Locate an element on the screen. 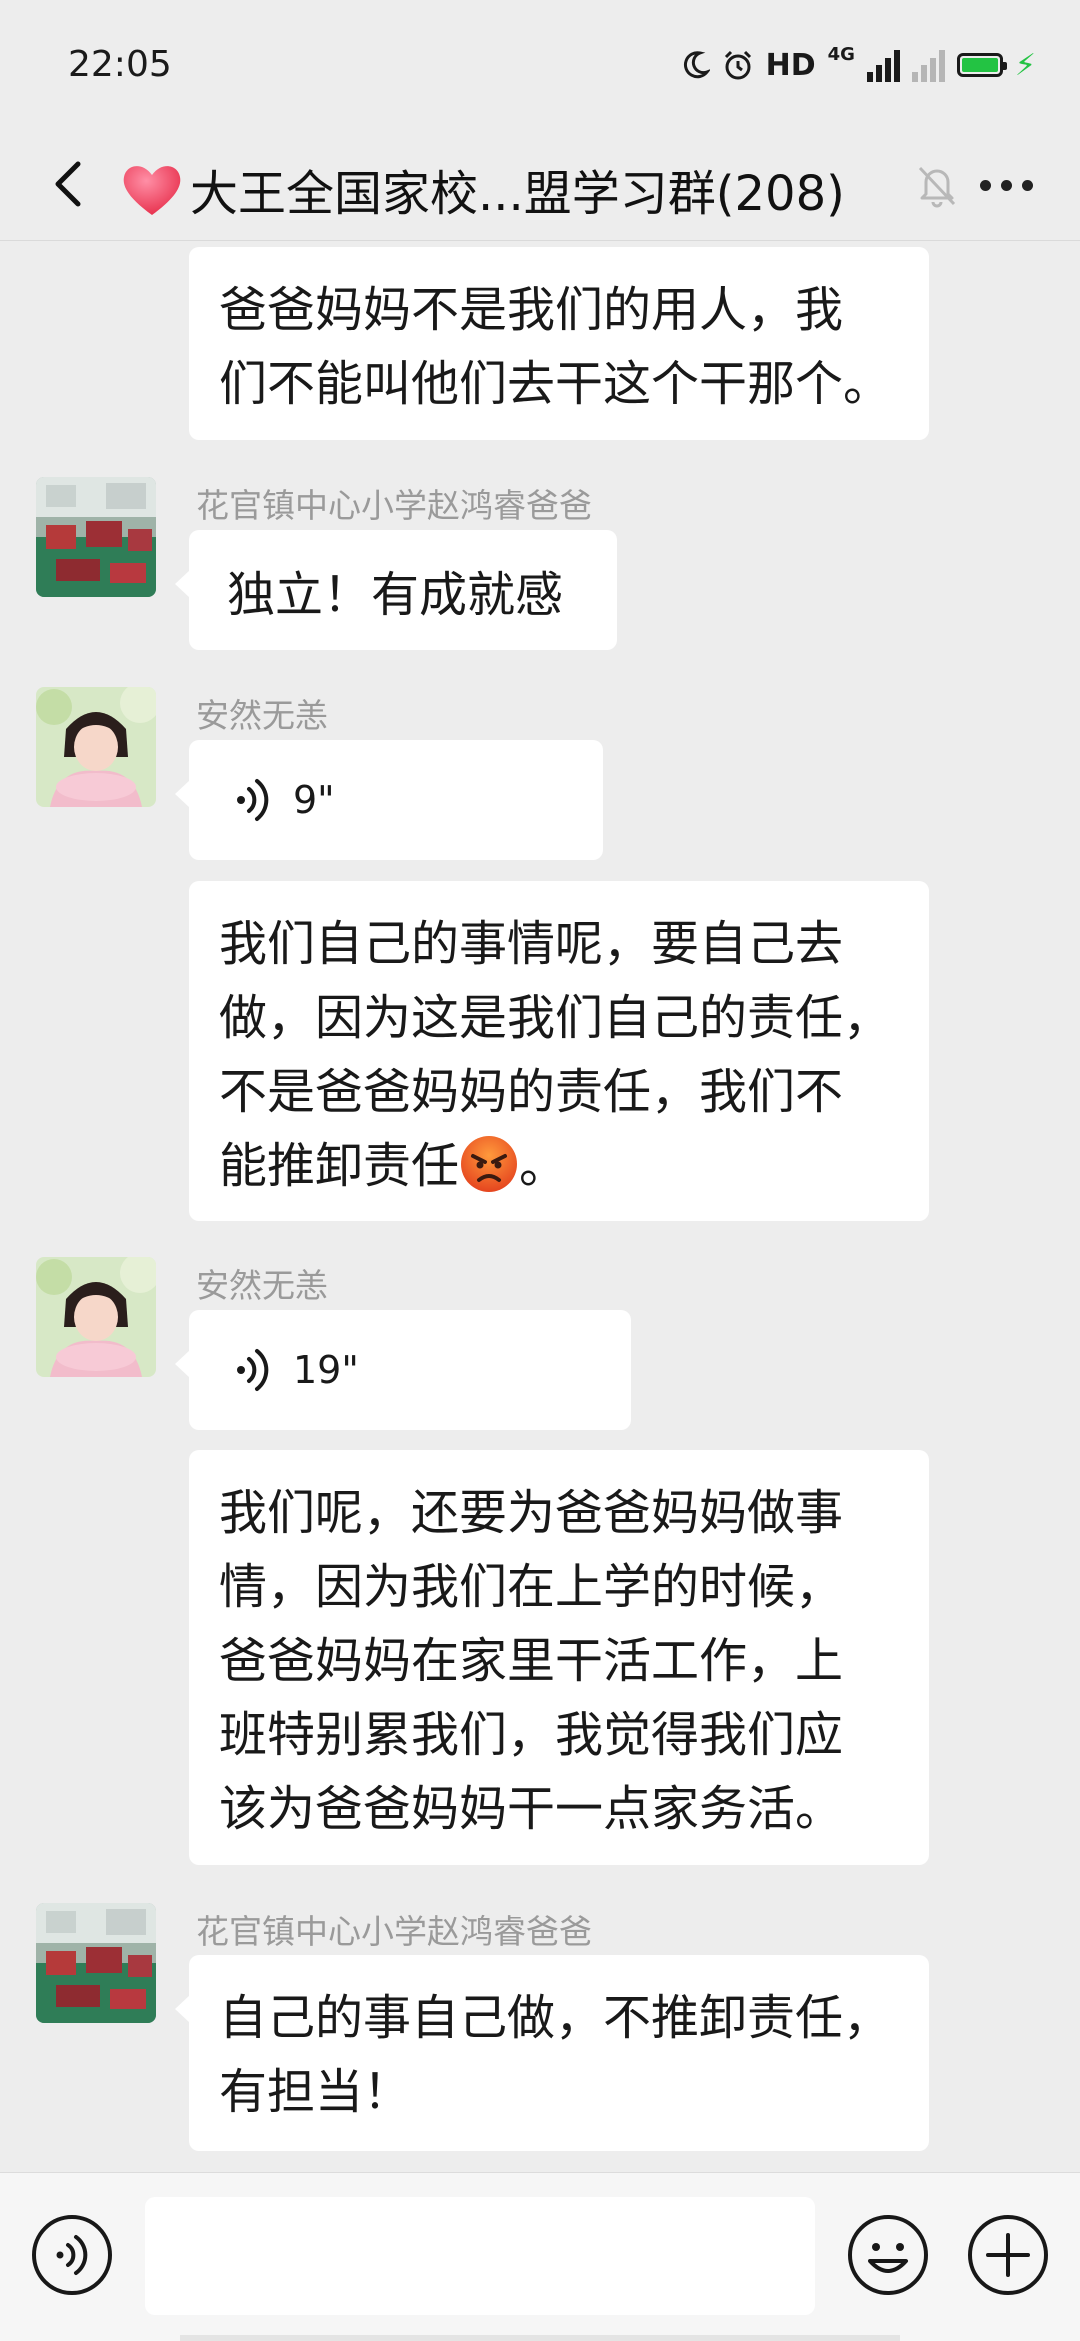  chat-title: 大王全国家校...盟学习群(208) is located at coordinates (482, 189).